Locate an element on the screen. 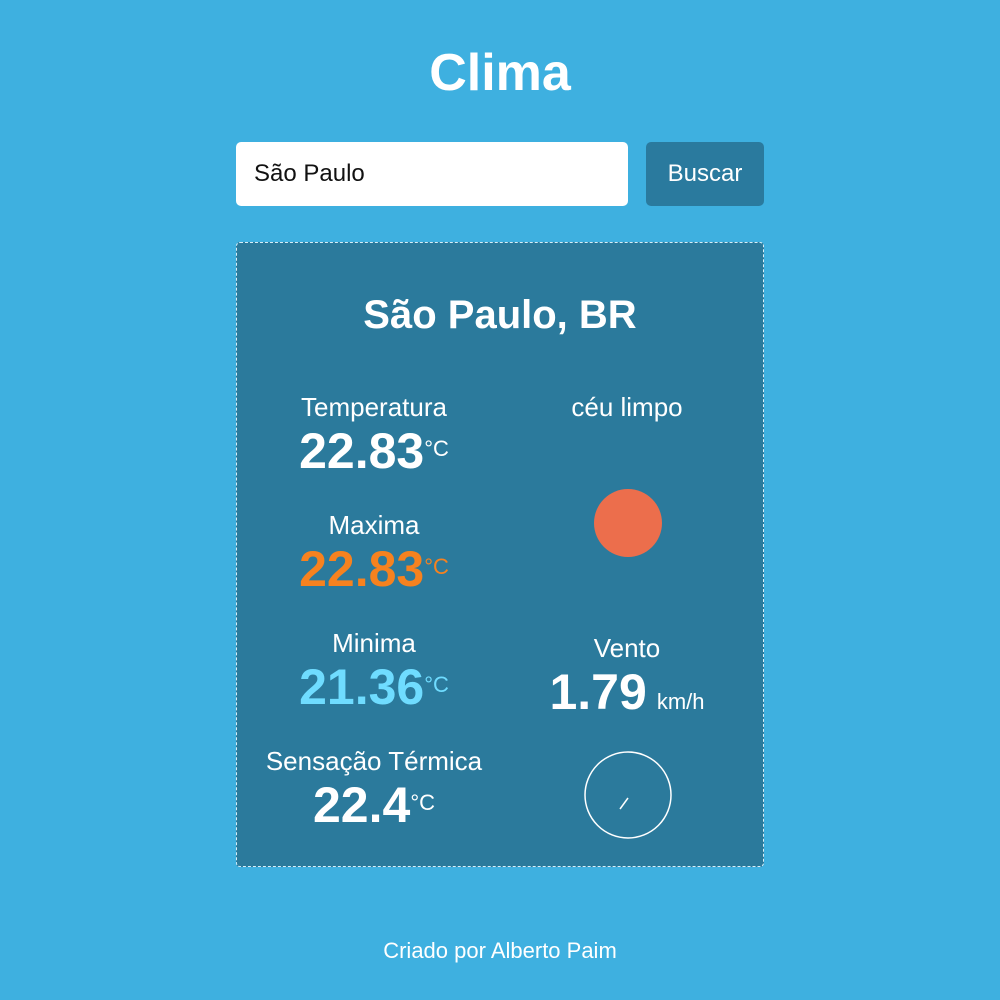 Image resolution: width=1000 pixels, height=1000 pixels. condition-block: céu limpo is located at coordinates (627, 407).